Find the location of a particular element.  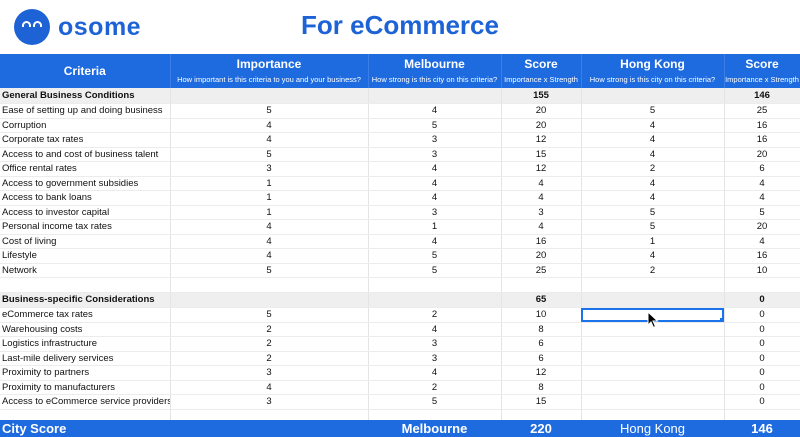

criteria-cell: Access to investor capital is located at coordinates (85, 212).